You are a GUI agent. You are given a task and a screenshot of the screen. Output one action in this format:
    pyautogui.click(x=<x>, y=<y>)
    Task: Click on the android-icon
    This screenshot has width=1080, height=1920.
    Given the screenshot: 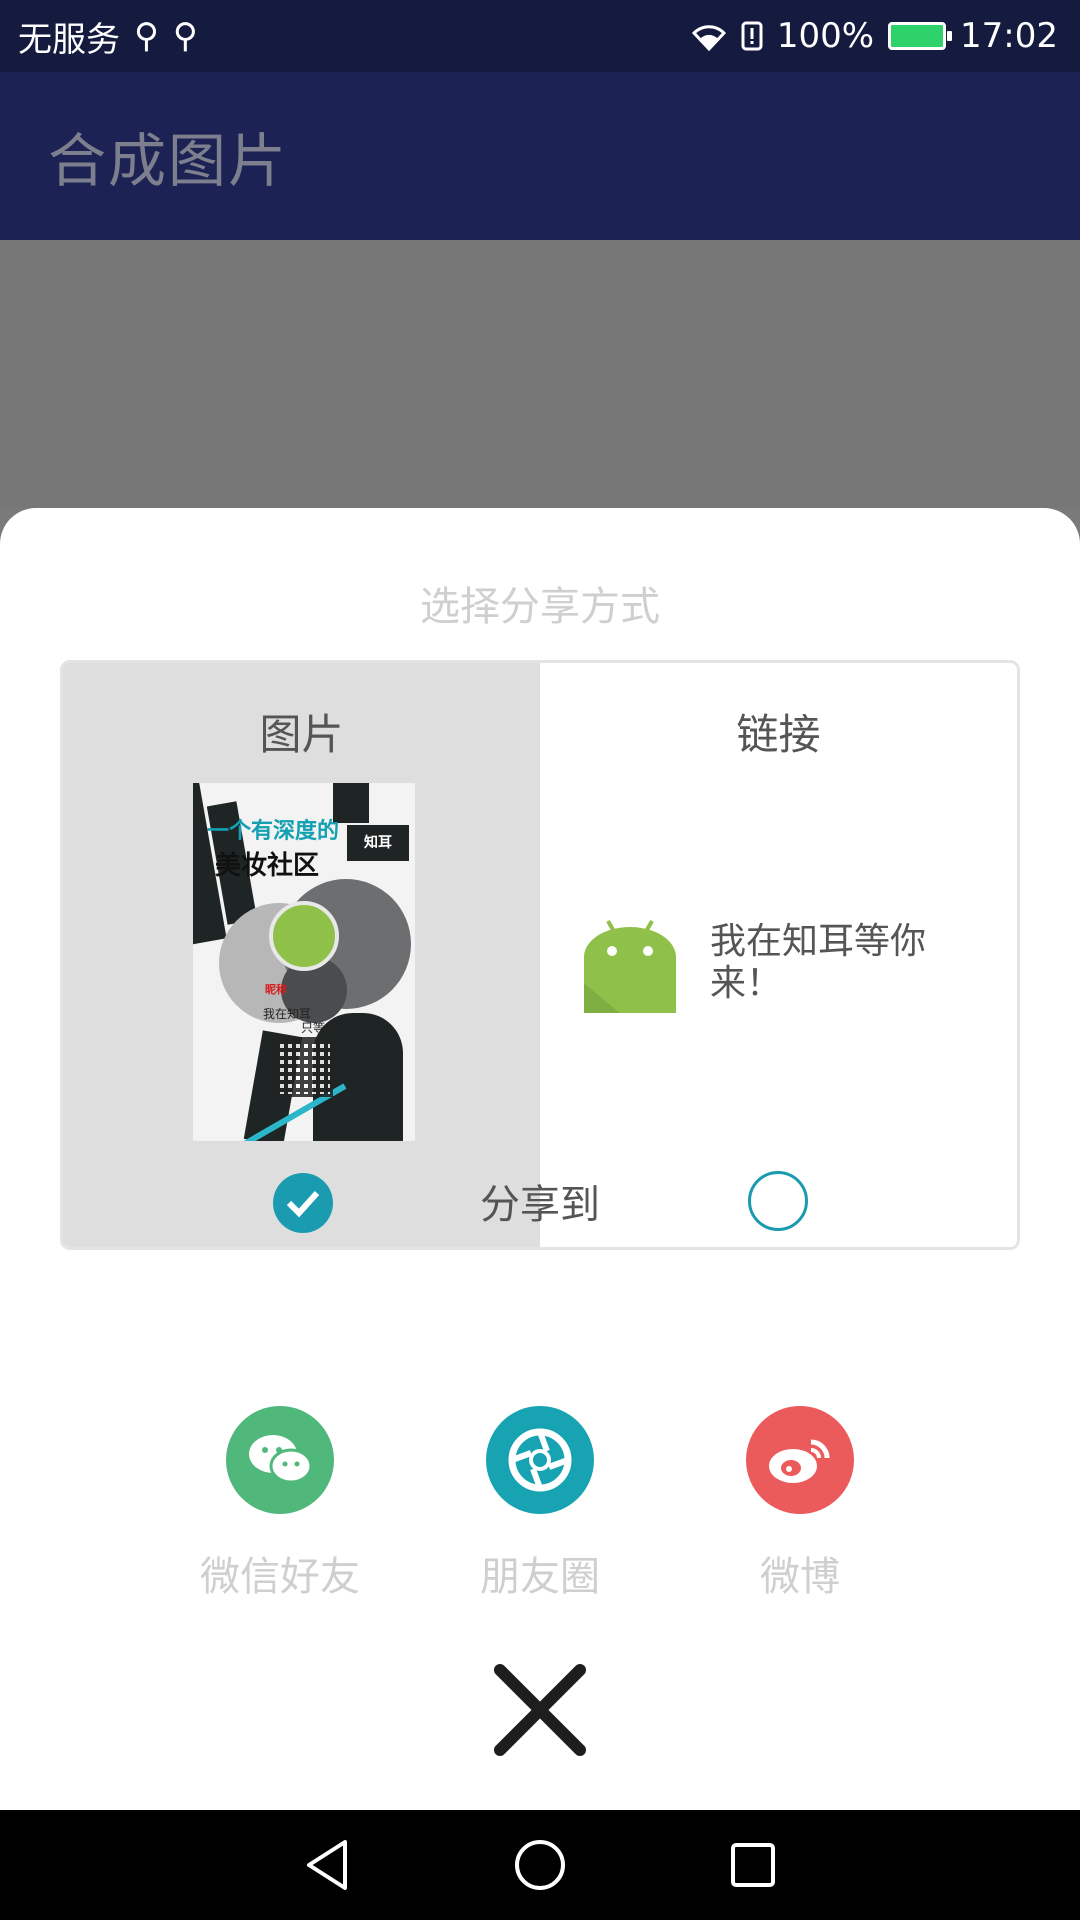 What is the action you would take?
    pyautogui.click(x=630, y=966)
    